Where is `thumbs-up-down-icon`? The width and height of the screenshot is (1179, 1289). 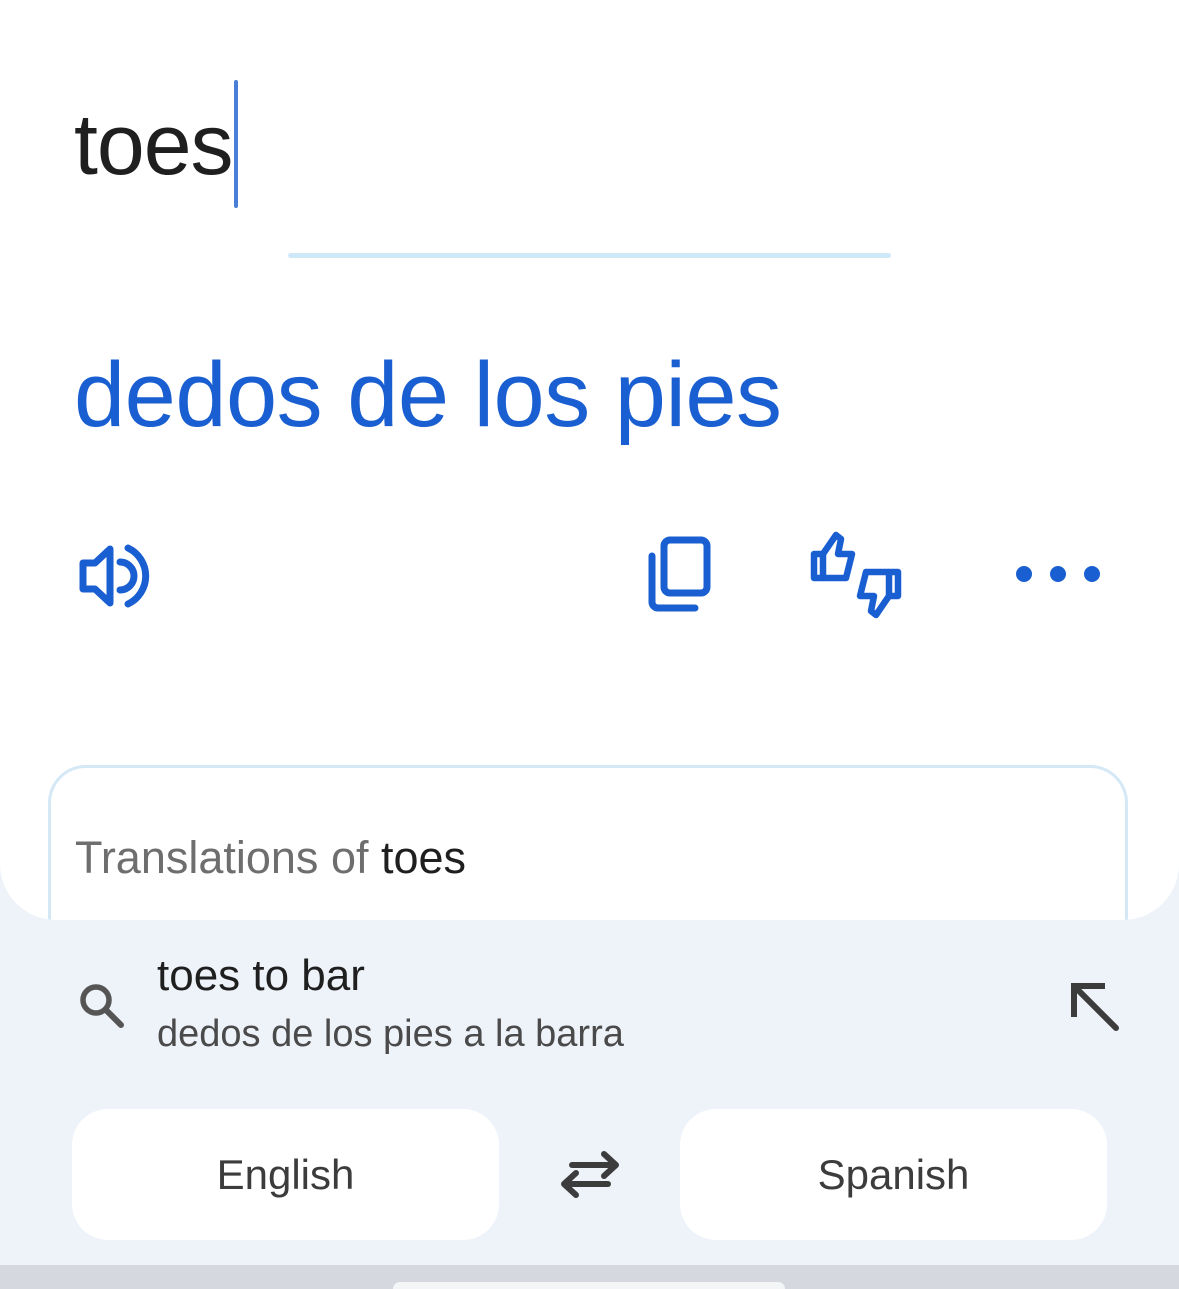
thumbs-up-down-icon is located at coordinates (856, 575).